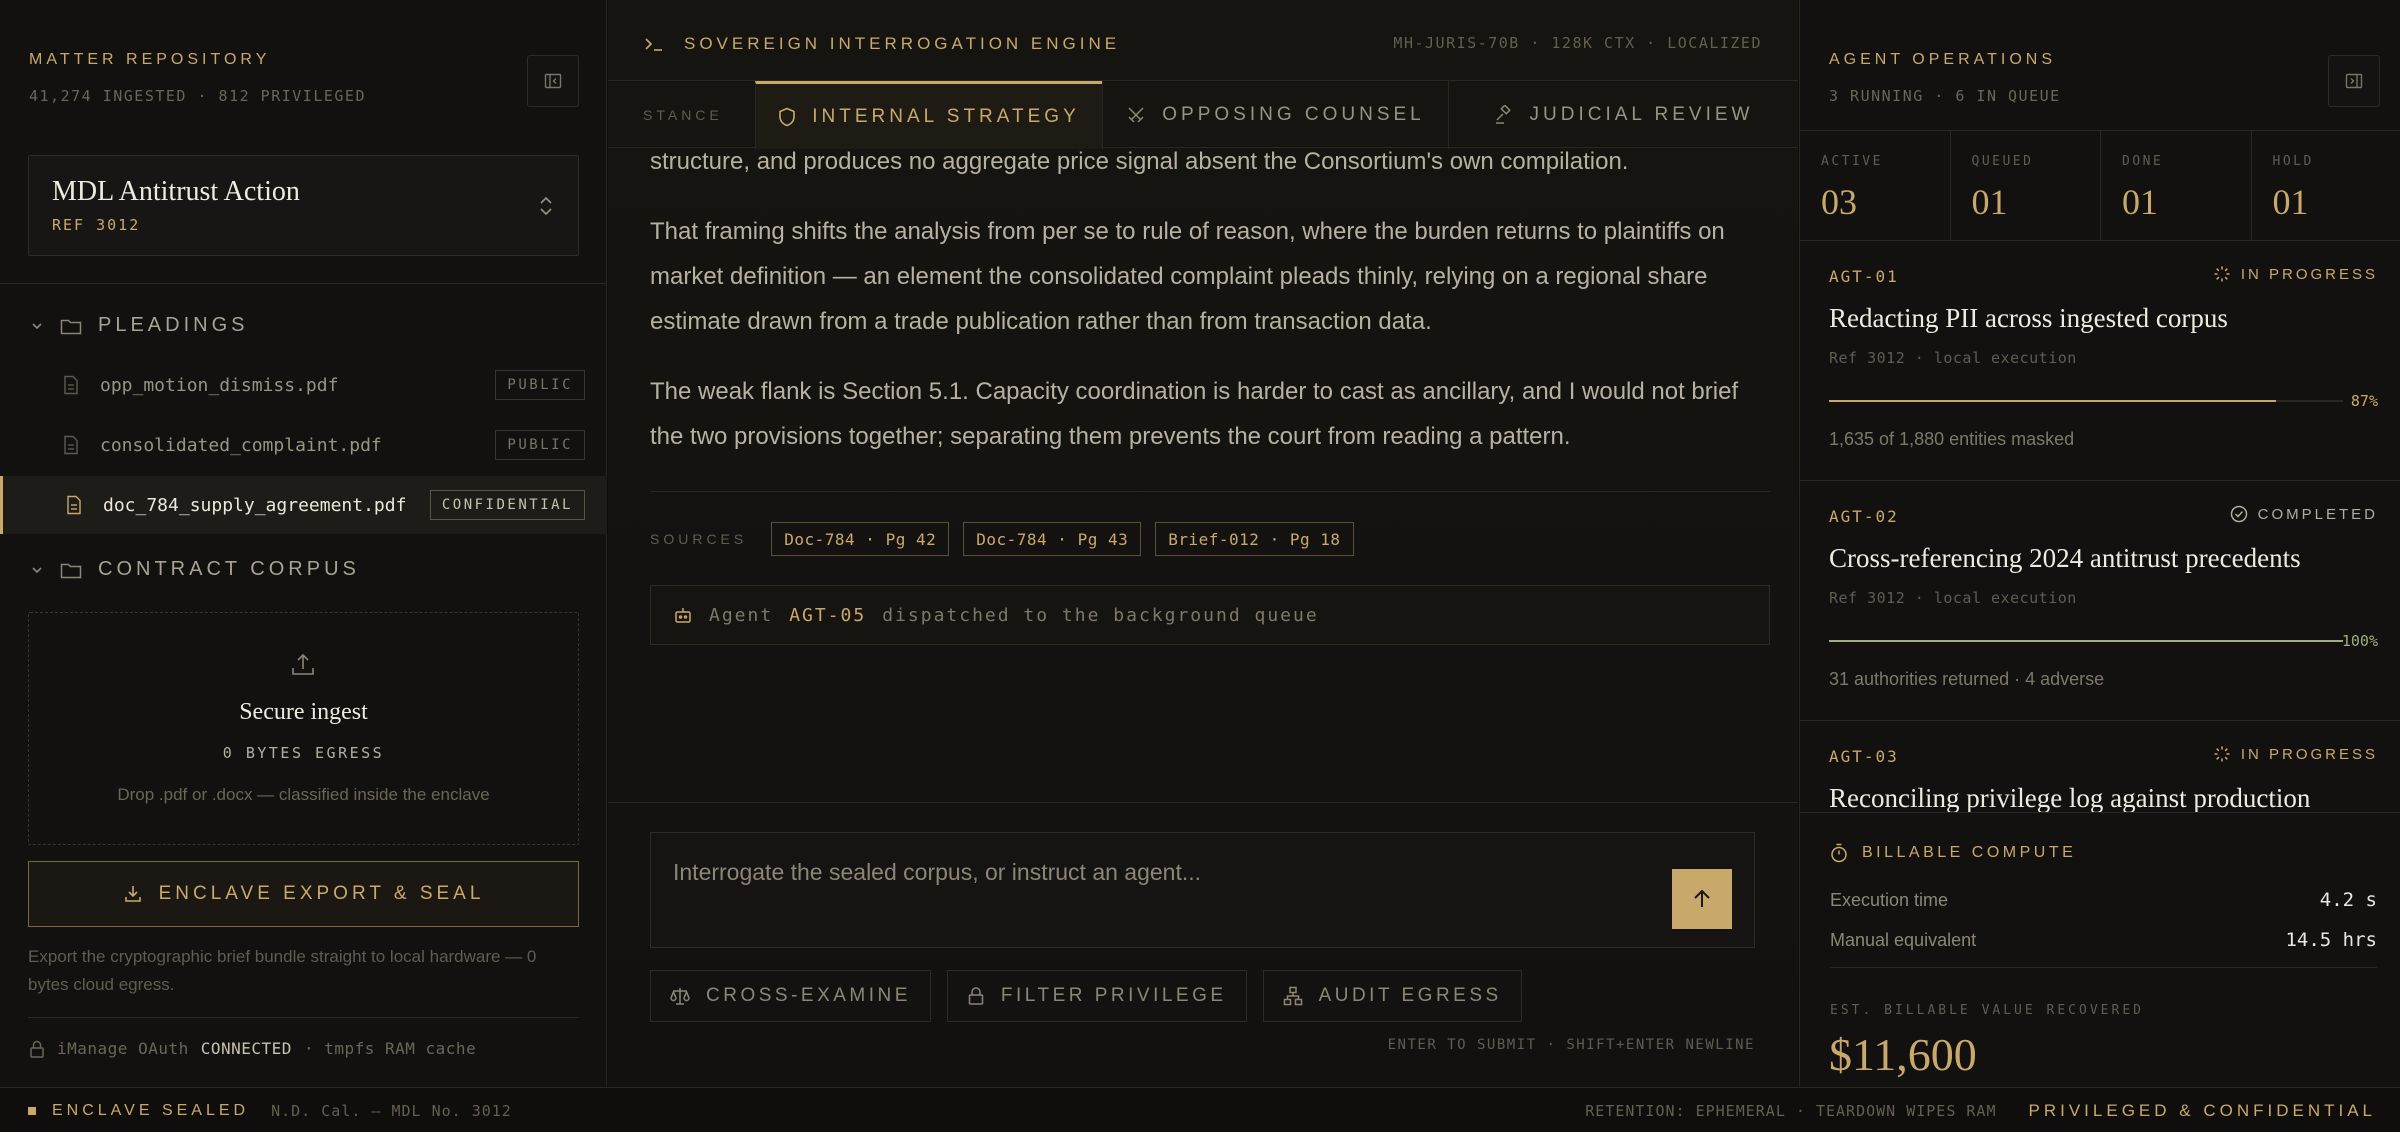 Image resolution: width=2400 pixels, height=1132 pixels. I want to click on robot-icon, so click(683, 615).